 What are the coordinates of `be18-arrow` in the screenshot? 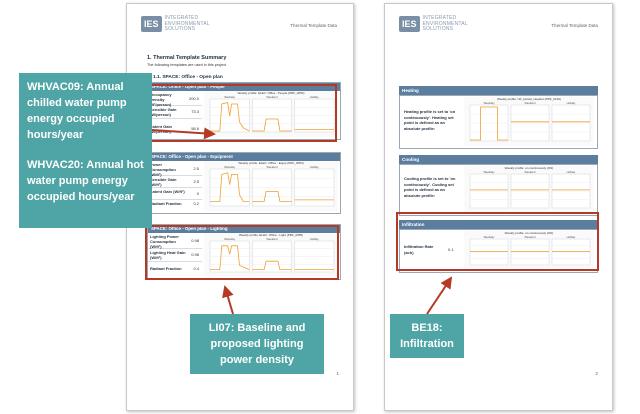 It's located at (439, 295).